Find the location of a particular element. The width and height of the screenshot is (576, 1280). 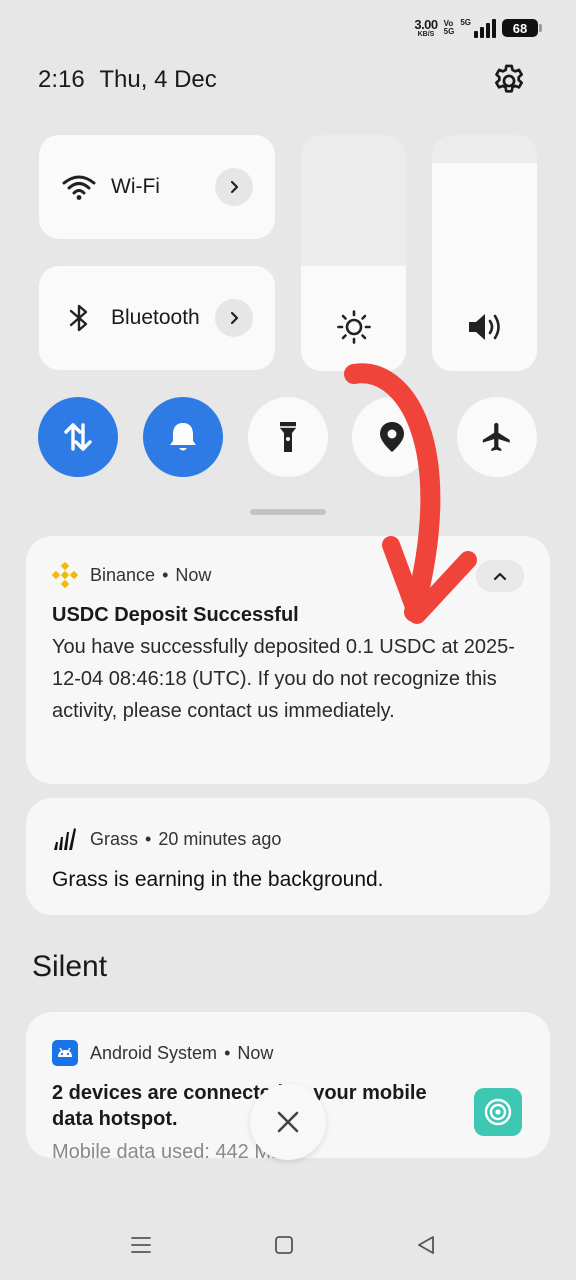

flashlight-icon is located at coordinates (288, 437).